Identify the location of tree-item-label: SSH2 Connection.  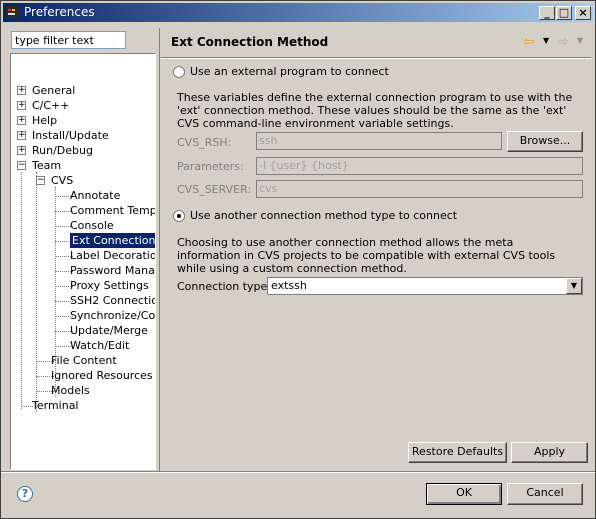
(113, 300).